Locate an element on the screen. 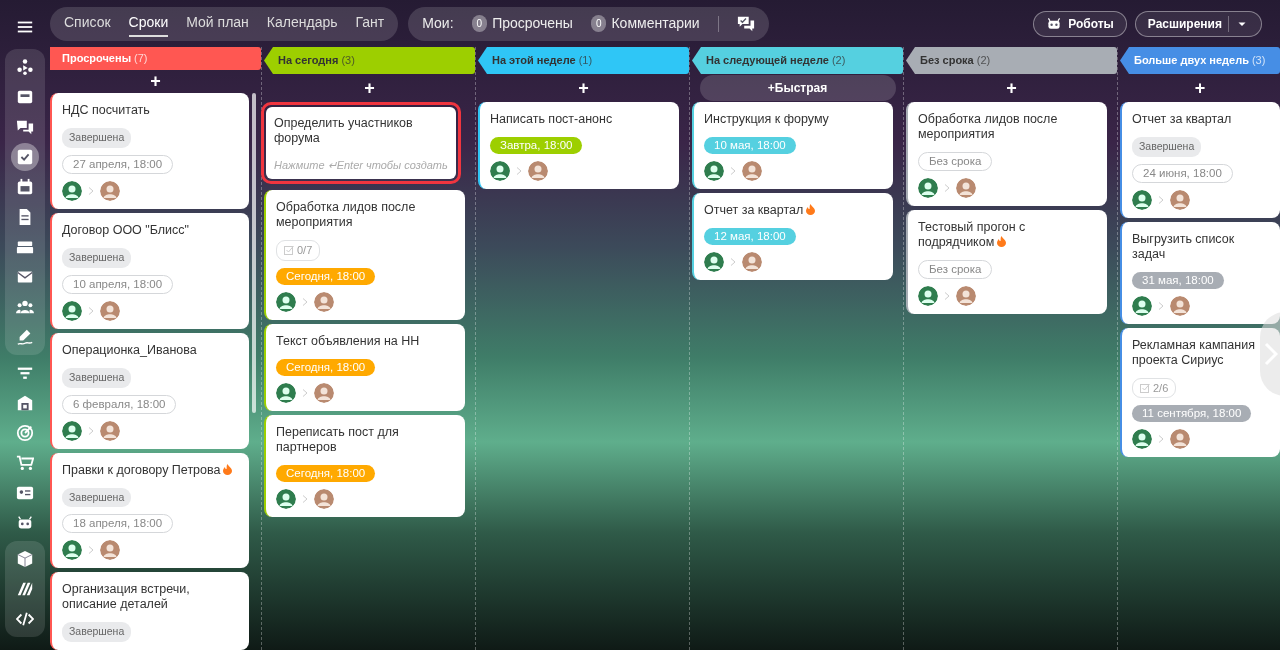 Image resolution: width=1280 pixels, height=650 pixels. pen-icon is located at coordinates (25, 337).